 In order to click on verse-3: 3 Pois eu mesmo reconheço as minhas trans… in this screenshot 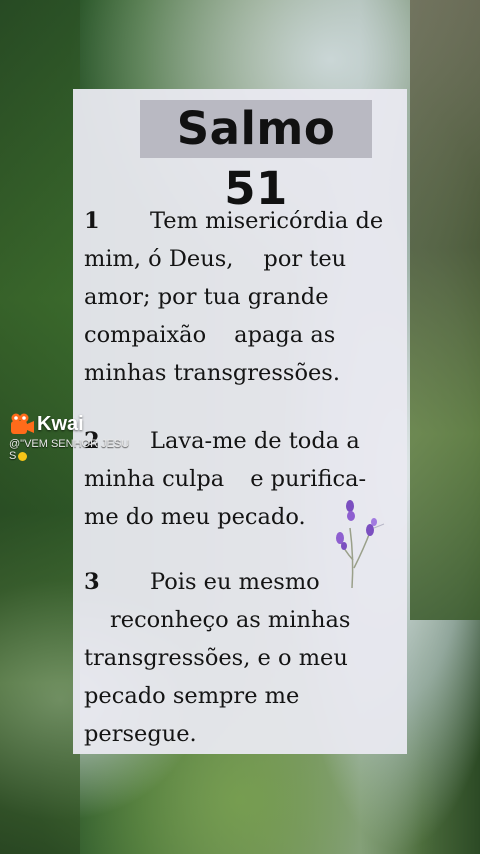, I will do `click(243, 658)`.